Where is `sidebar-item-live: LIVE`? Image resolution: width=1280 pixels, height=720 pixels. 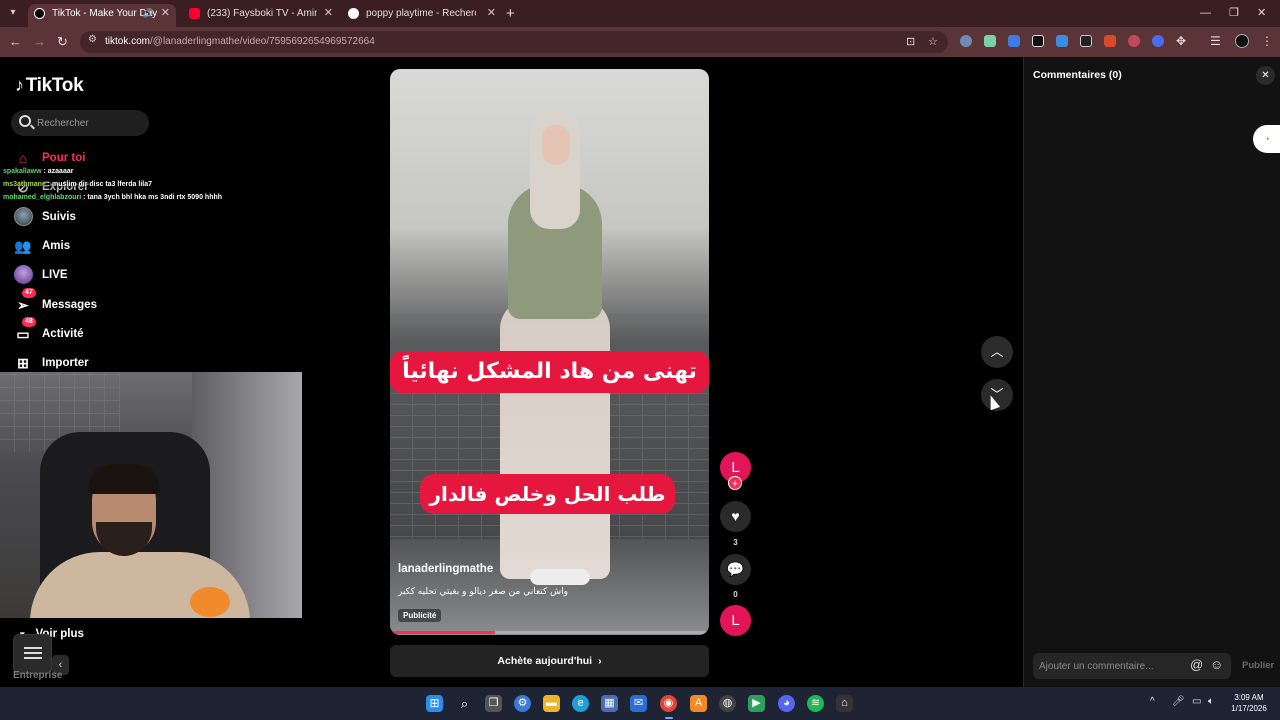
sidebar-item-live: LIVE is located at coordinates (40, 275).